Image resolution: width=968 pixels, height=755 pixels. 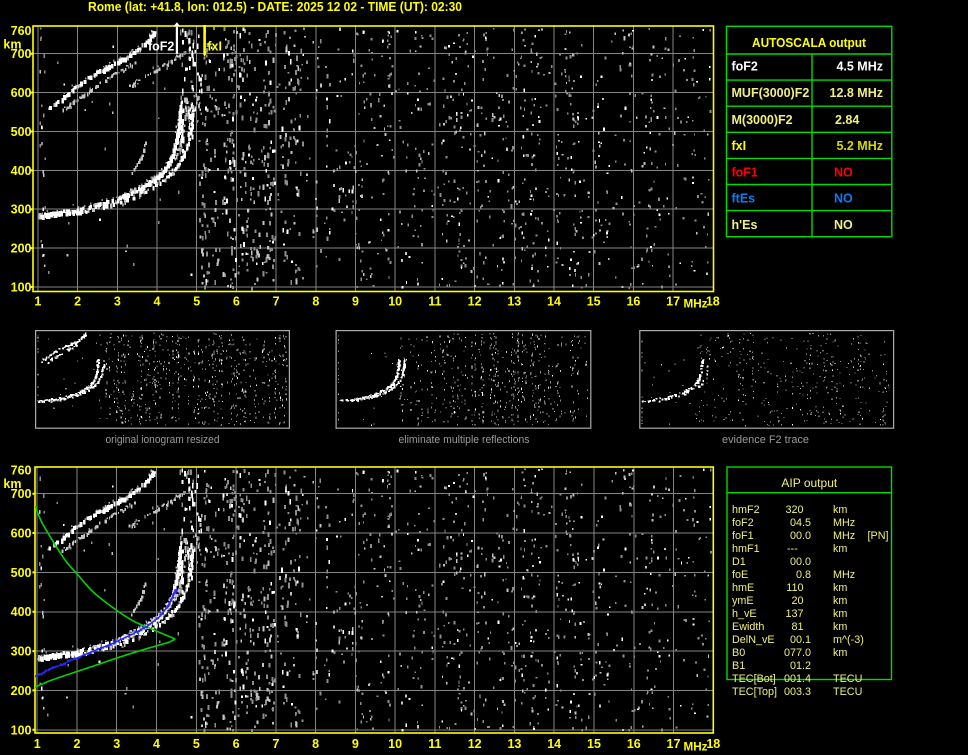 I want to click on svg-text: m^(-3), so click(x=848, y=640).